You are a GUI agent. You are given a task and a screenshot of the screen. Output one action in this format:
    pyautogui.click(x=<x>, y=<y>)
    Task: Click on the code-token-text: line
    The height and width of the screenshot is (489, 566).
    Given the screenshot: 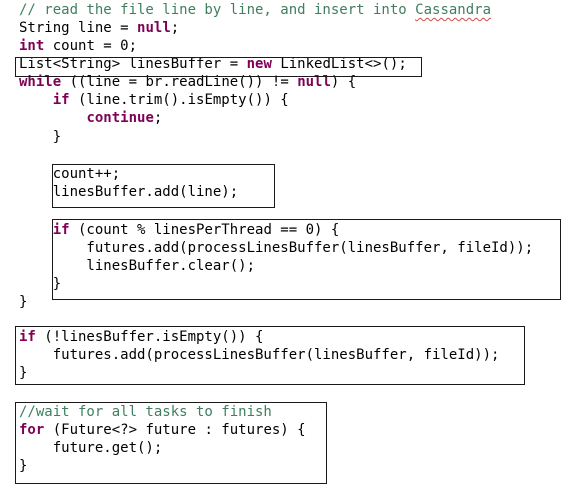 What is the action you would take?
    pyautogui.click(x=95, y=28)
    